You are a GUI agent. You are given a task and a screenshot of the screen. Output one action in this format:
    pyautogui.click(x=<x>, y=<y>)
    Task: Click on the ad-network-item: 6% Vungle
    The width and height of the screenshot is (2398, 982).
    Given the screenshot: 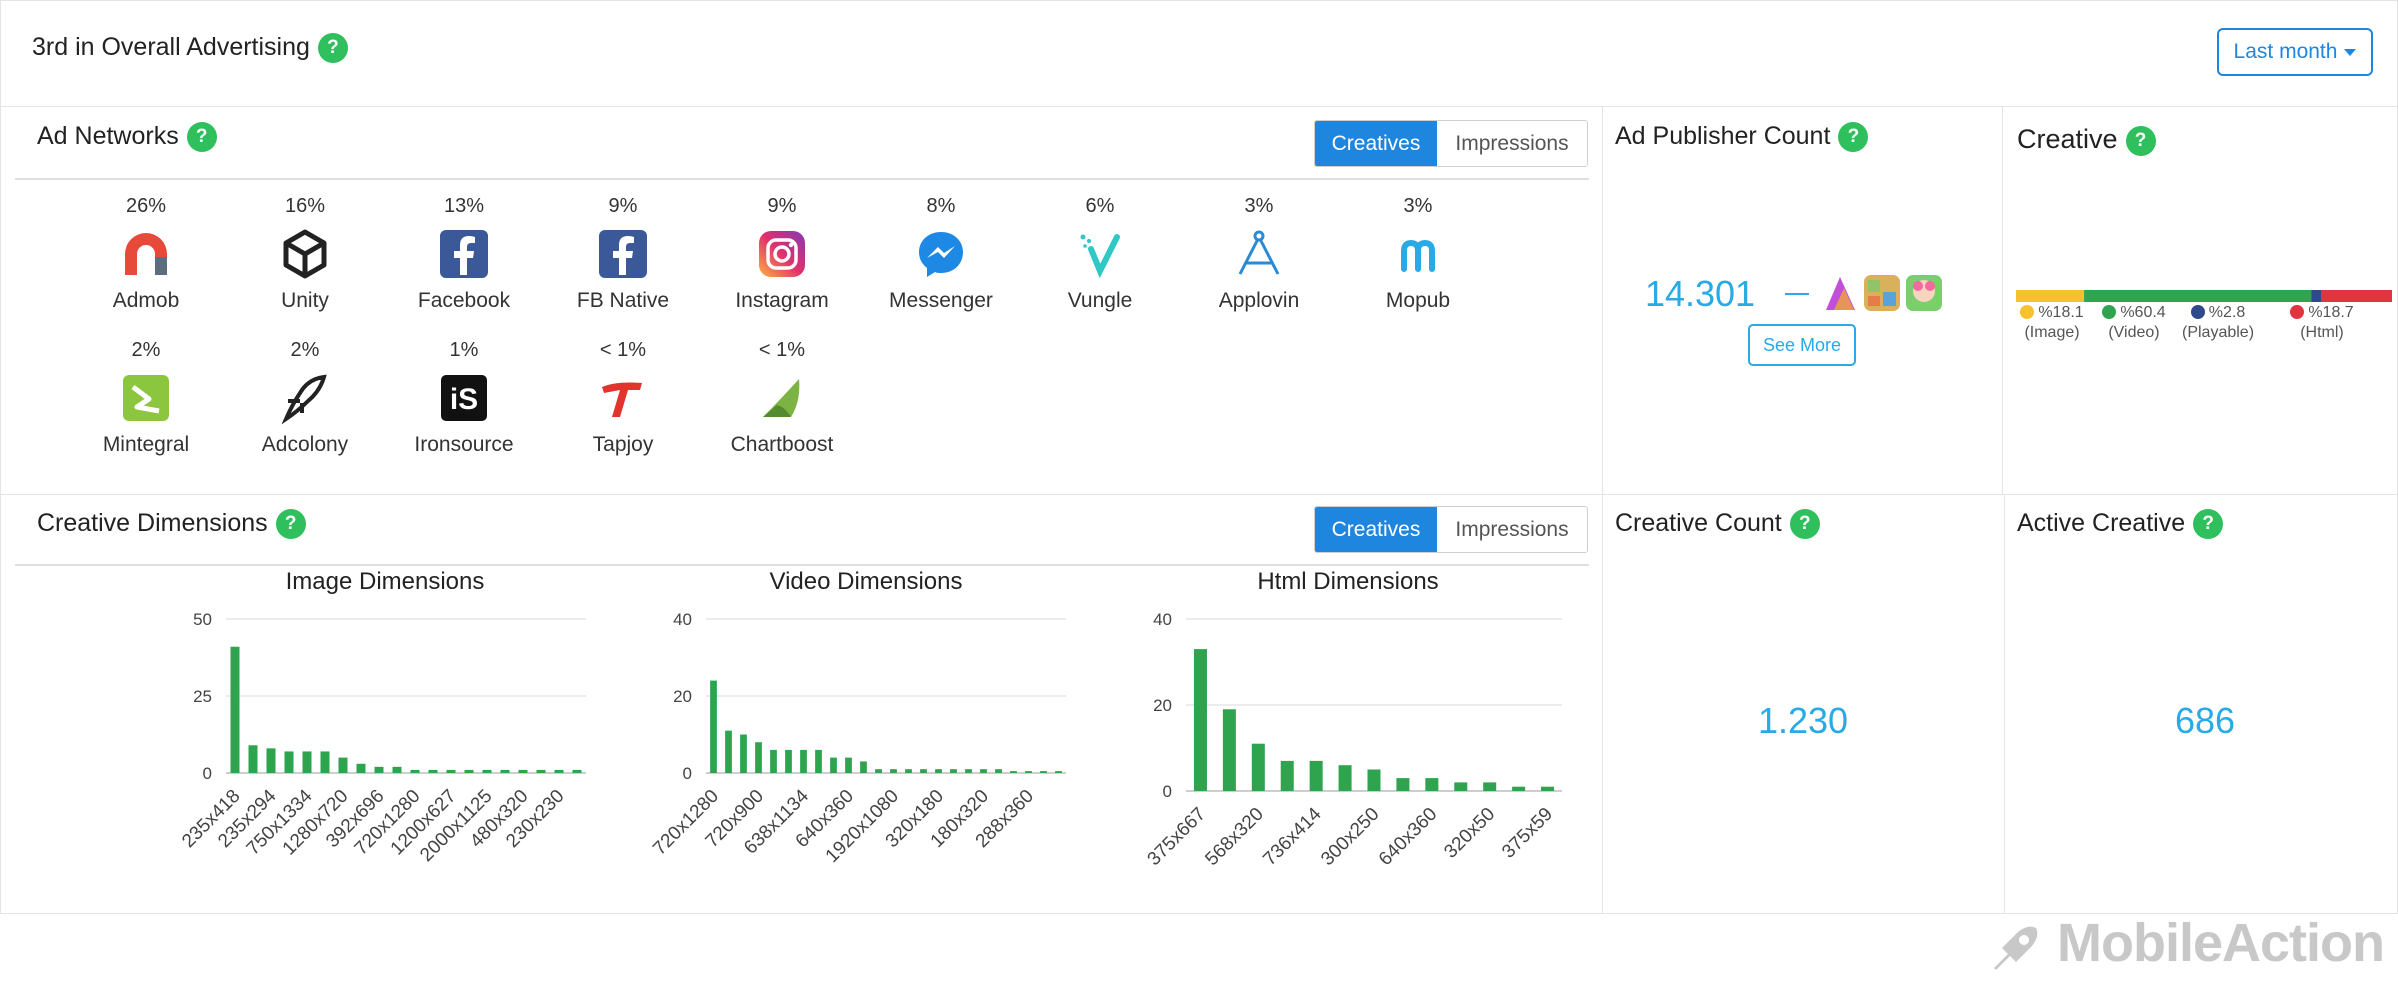 What is the action you would take?
    pyautogui.click(x=1100, y=254)
    